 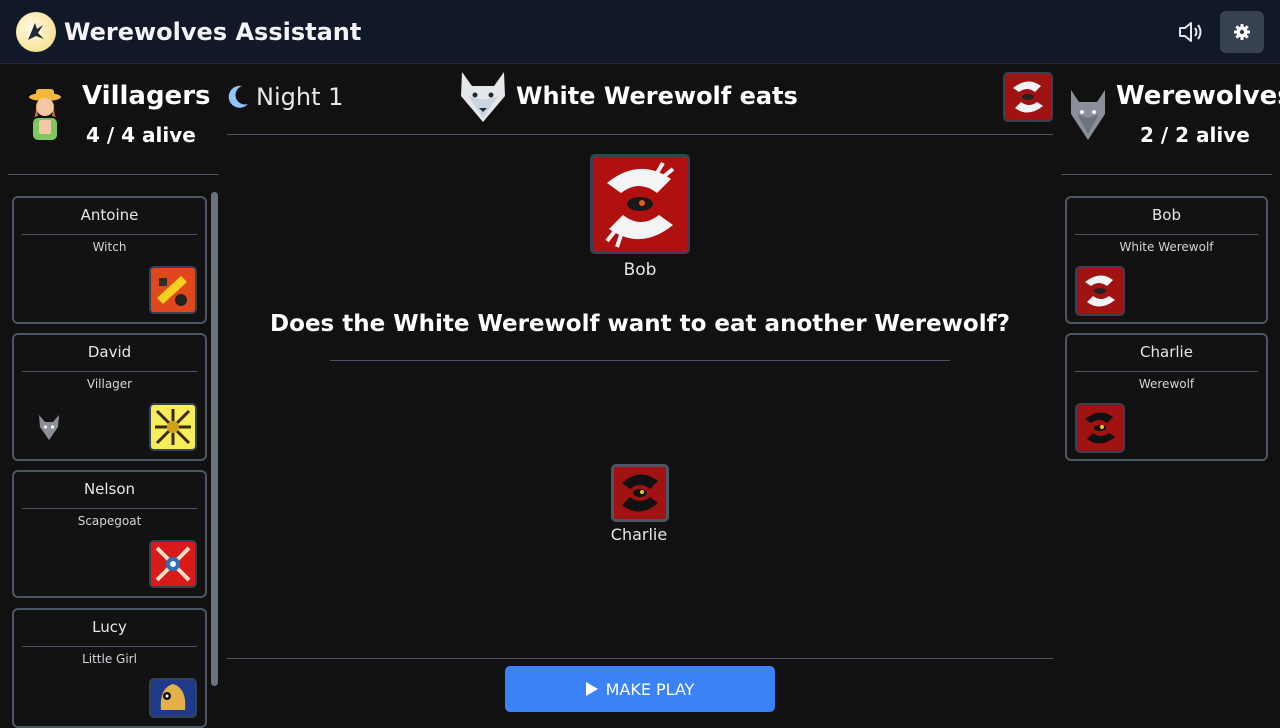 I want to click on player-card-charlie: Charlie Werewolf, so click(x=1166, y=397).